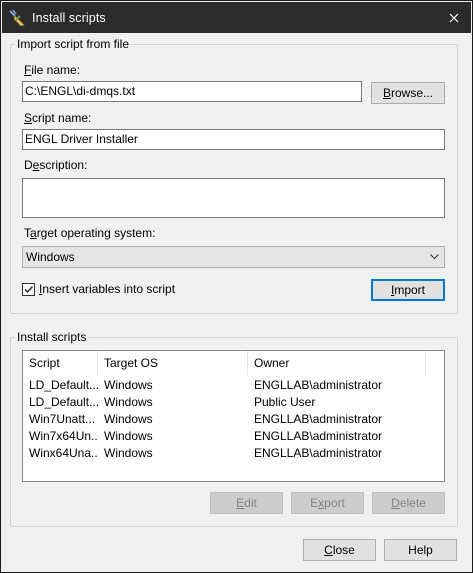 The height and width of the screenshot is (573, 473). Describe the element at coordinates (236, 17) in the screenshot. I see `title-bar: Install scripts` at that location.